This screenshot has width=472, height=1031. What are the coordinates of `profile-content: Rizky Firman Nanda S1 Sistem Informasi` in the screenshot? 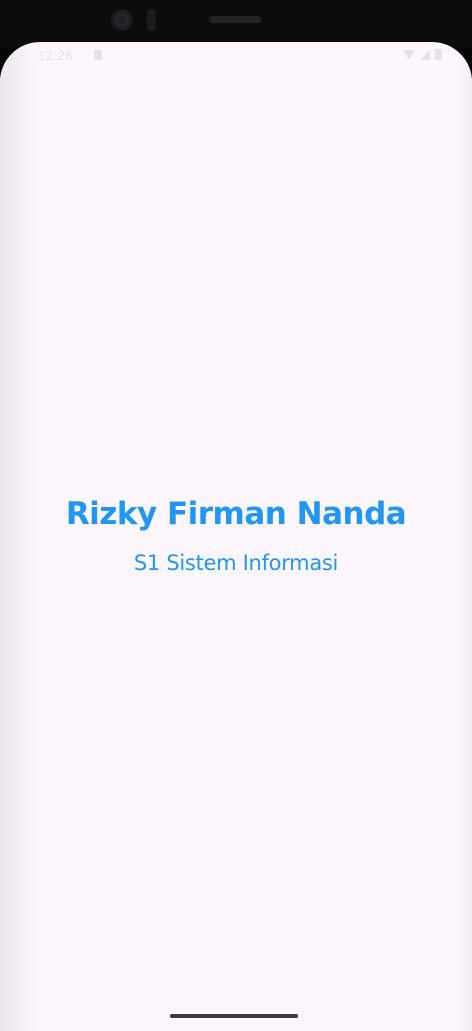 It's located at (236, 535).